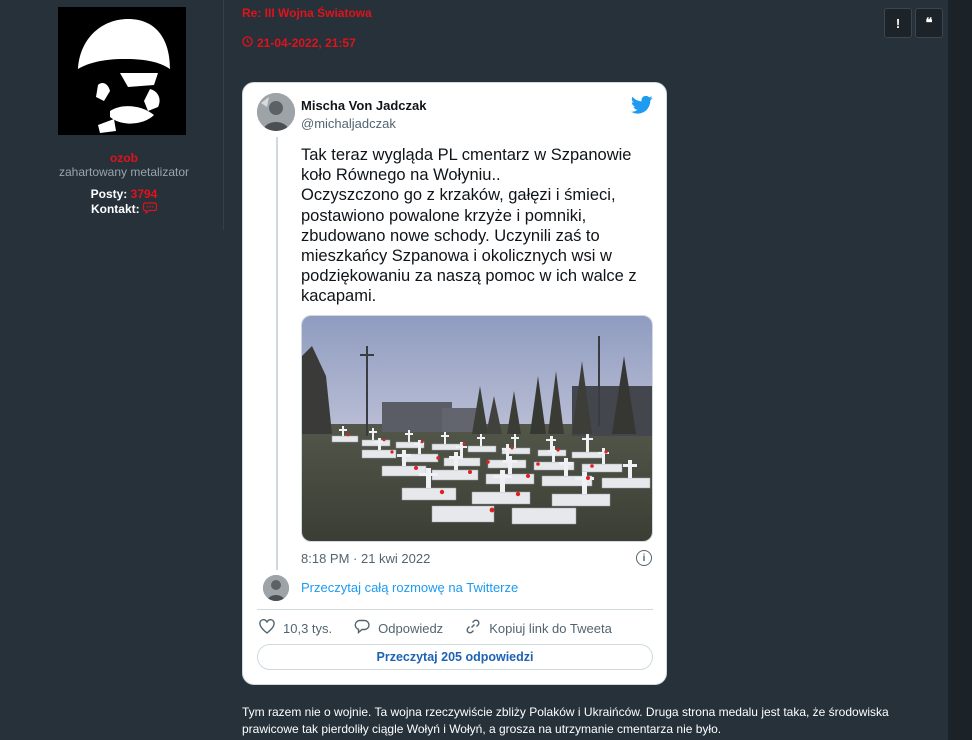 Image resolution: width=972 pixels, height=740 pixels. Describe the element at coordinates (277, 353) in the screenshot. I see `thread-line` at that location.